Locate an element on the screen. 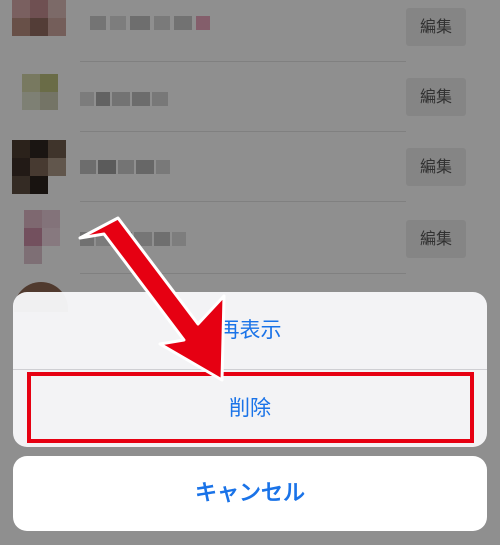 The image size is (500, 545). delete-button: 削除 is located at coordinates (250, 408).